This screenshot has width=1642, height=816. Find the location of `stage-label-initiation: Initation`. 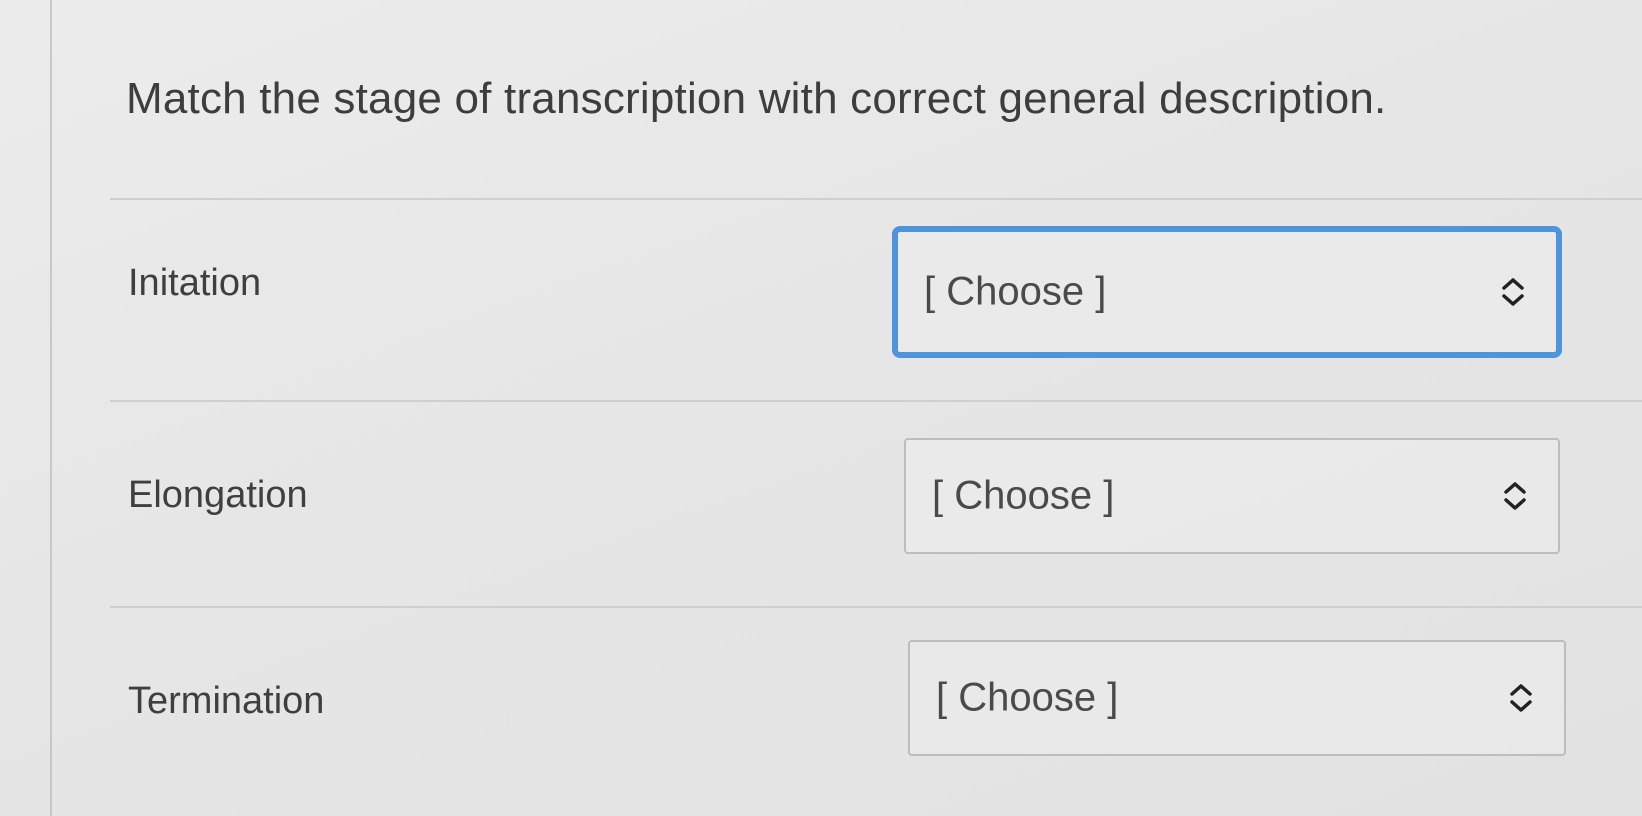

stage-label-initiation: Initation is located at coordinates (195, 283).